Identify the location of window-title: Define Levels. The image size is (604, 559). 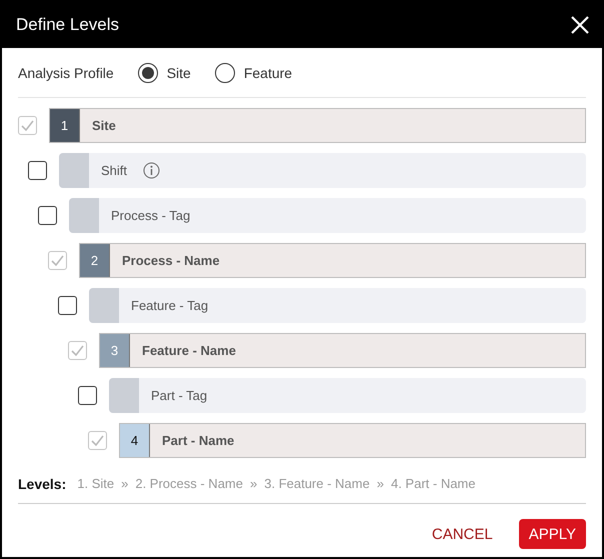
(68, 25).